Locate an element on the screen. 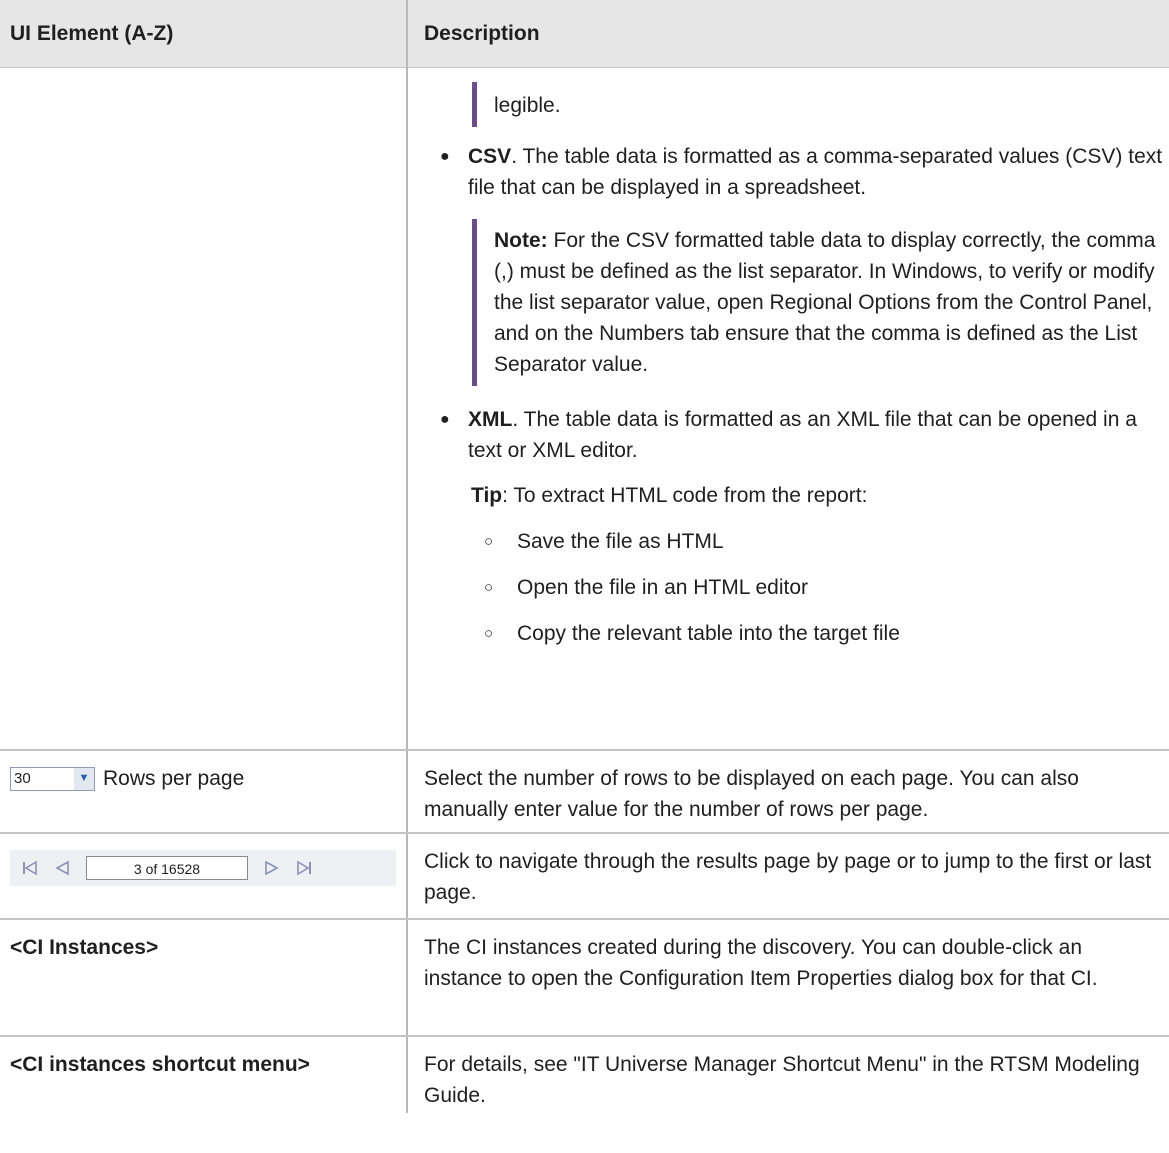  previous-page-icon is located at coordinates (62, 868).